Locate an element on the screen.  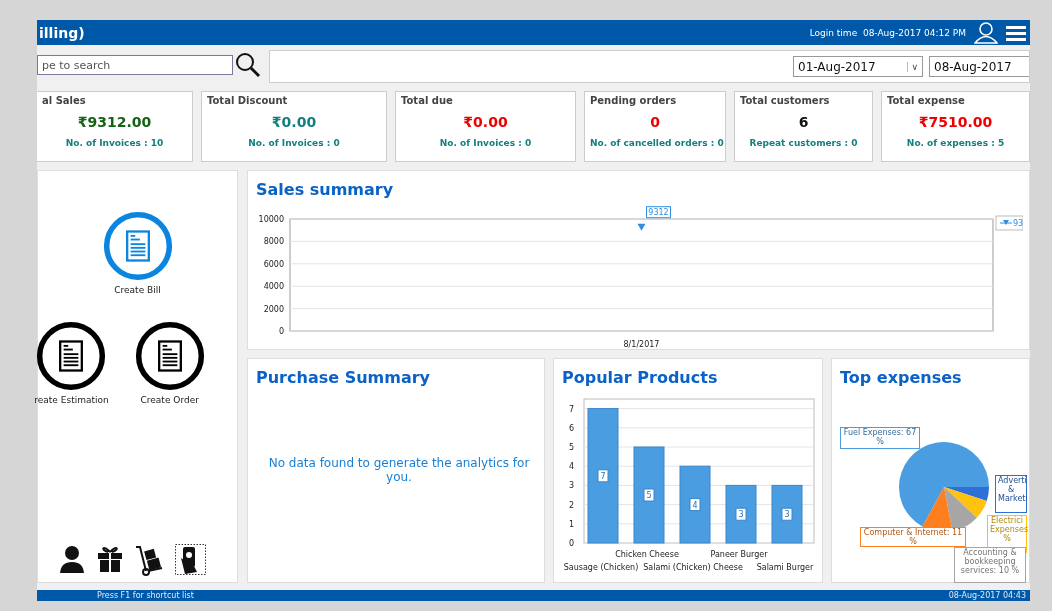
y-tick-label: 4000 is located at coordinates (273, 287).